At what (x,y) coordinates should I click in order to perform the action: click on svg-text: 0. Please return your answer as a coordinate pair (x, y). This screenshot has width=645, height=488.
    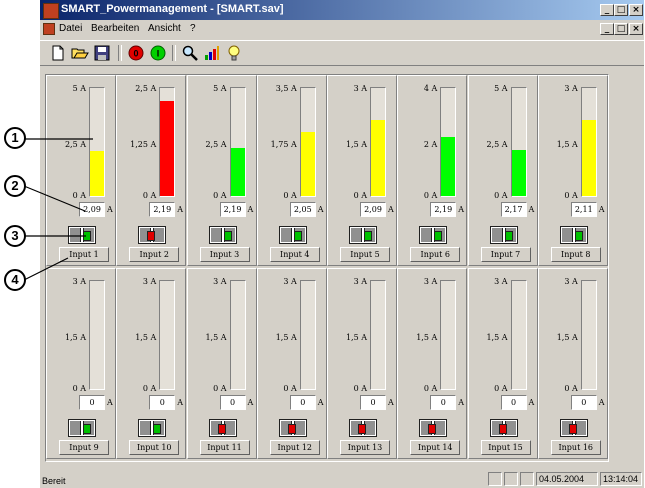
    Looking at the image, I should click on (135, 54).